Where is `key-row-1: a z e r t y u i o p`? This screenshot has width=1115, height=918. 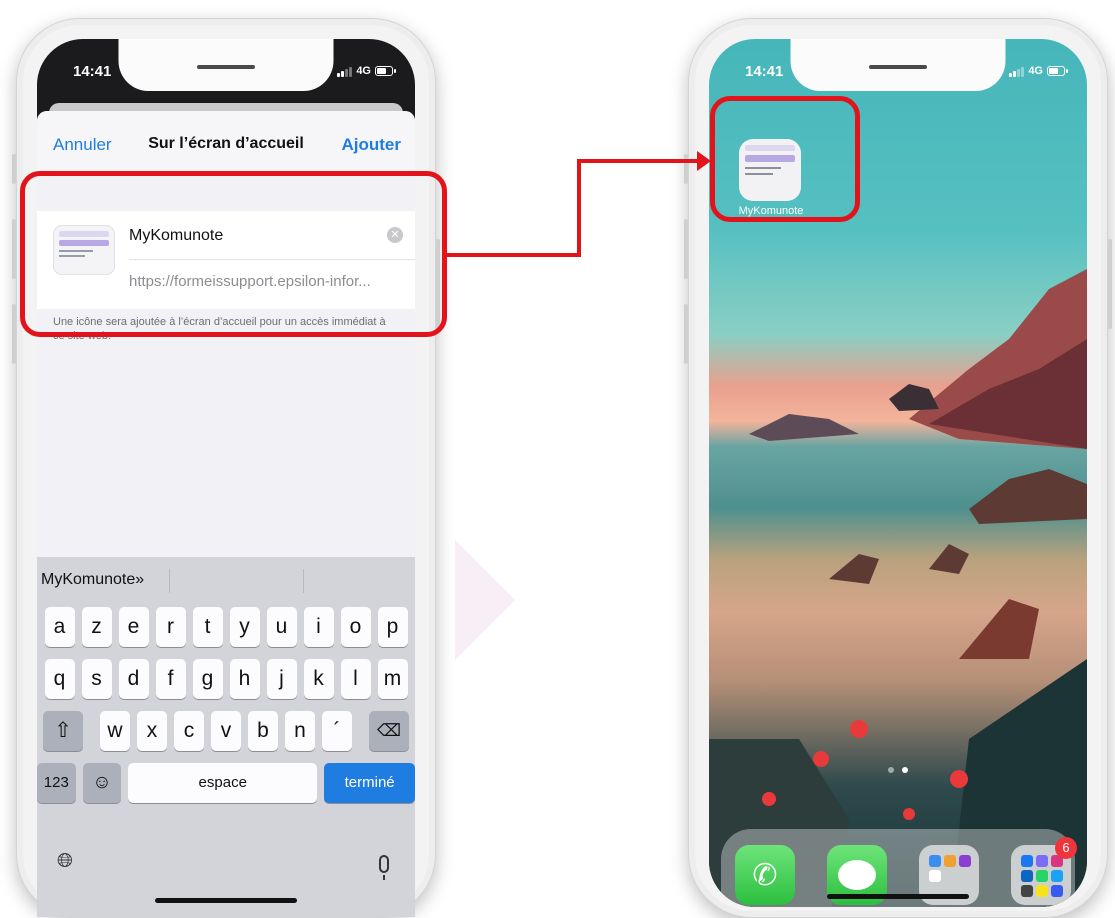
key-row-1: a z e r t y u i o p is located at coordinates (226, 627).